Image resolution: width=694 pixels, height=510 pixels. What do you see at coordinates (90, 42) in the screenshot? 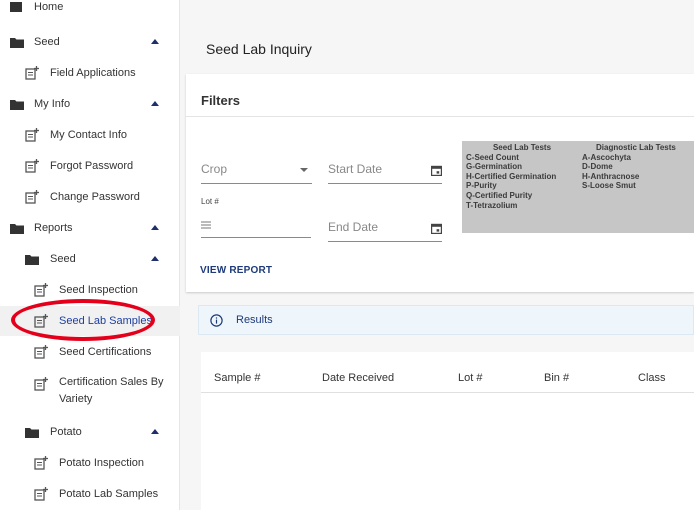
I see `sidebar-item-seed: Seed` at bounding box center [90, 42].